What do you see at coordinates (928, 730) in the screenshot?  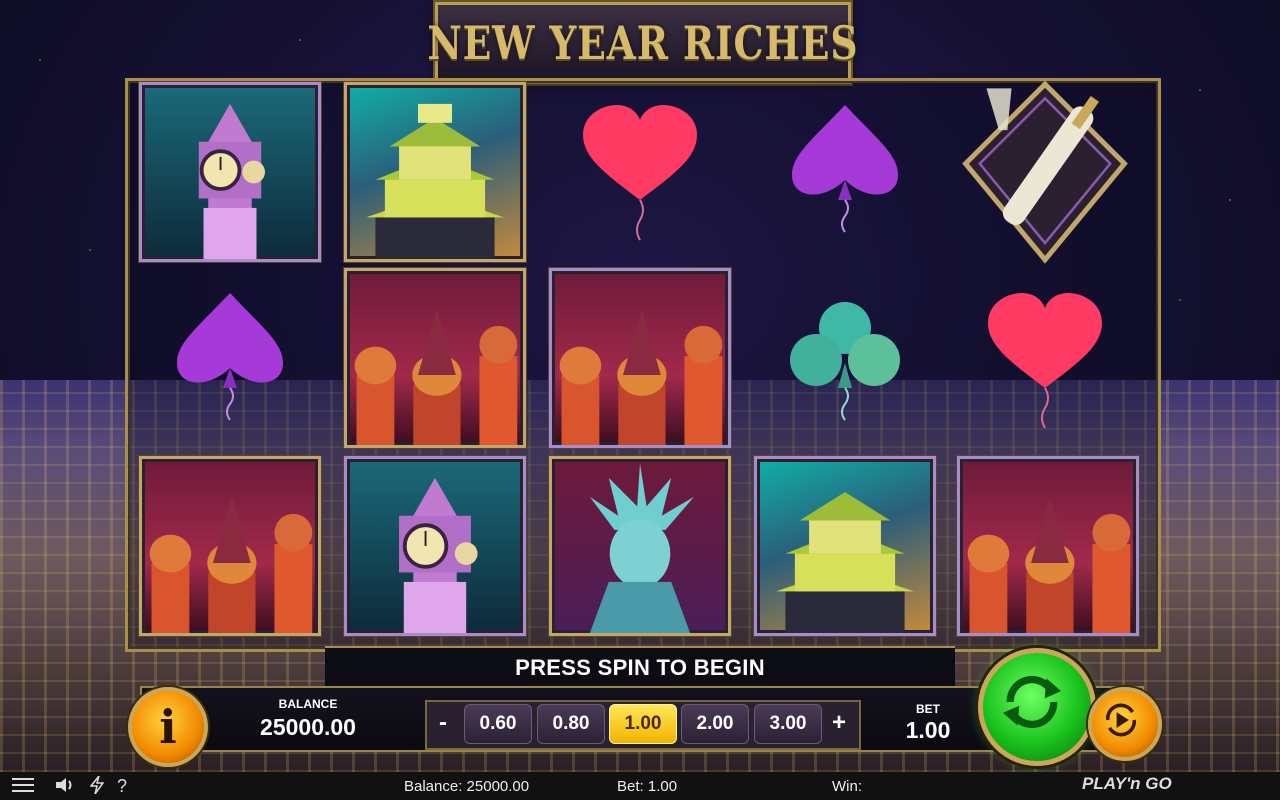 I see `bet-value: 1.00` at bounding box center [928, 730].